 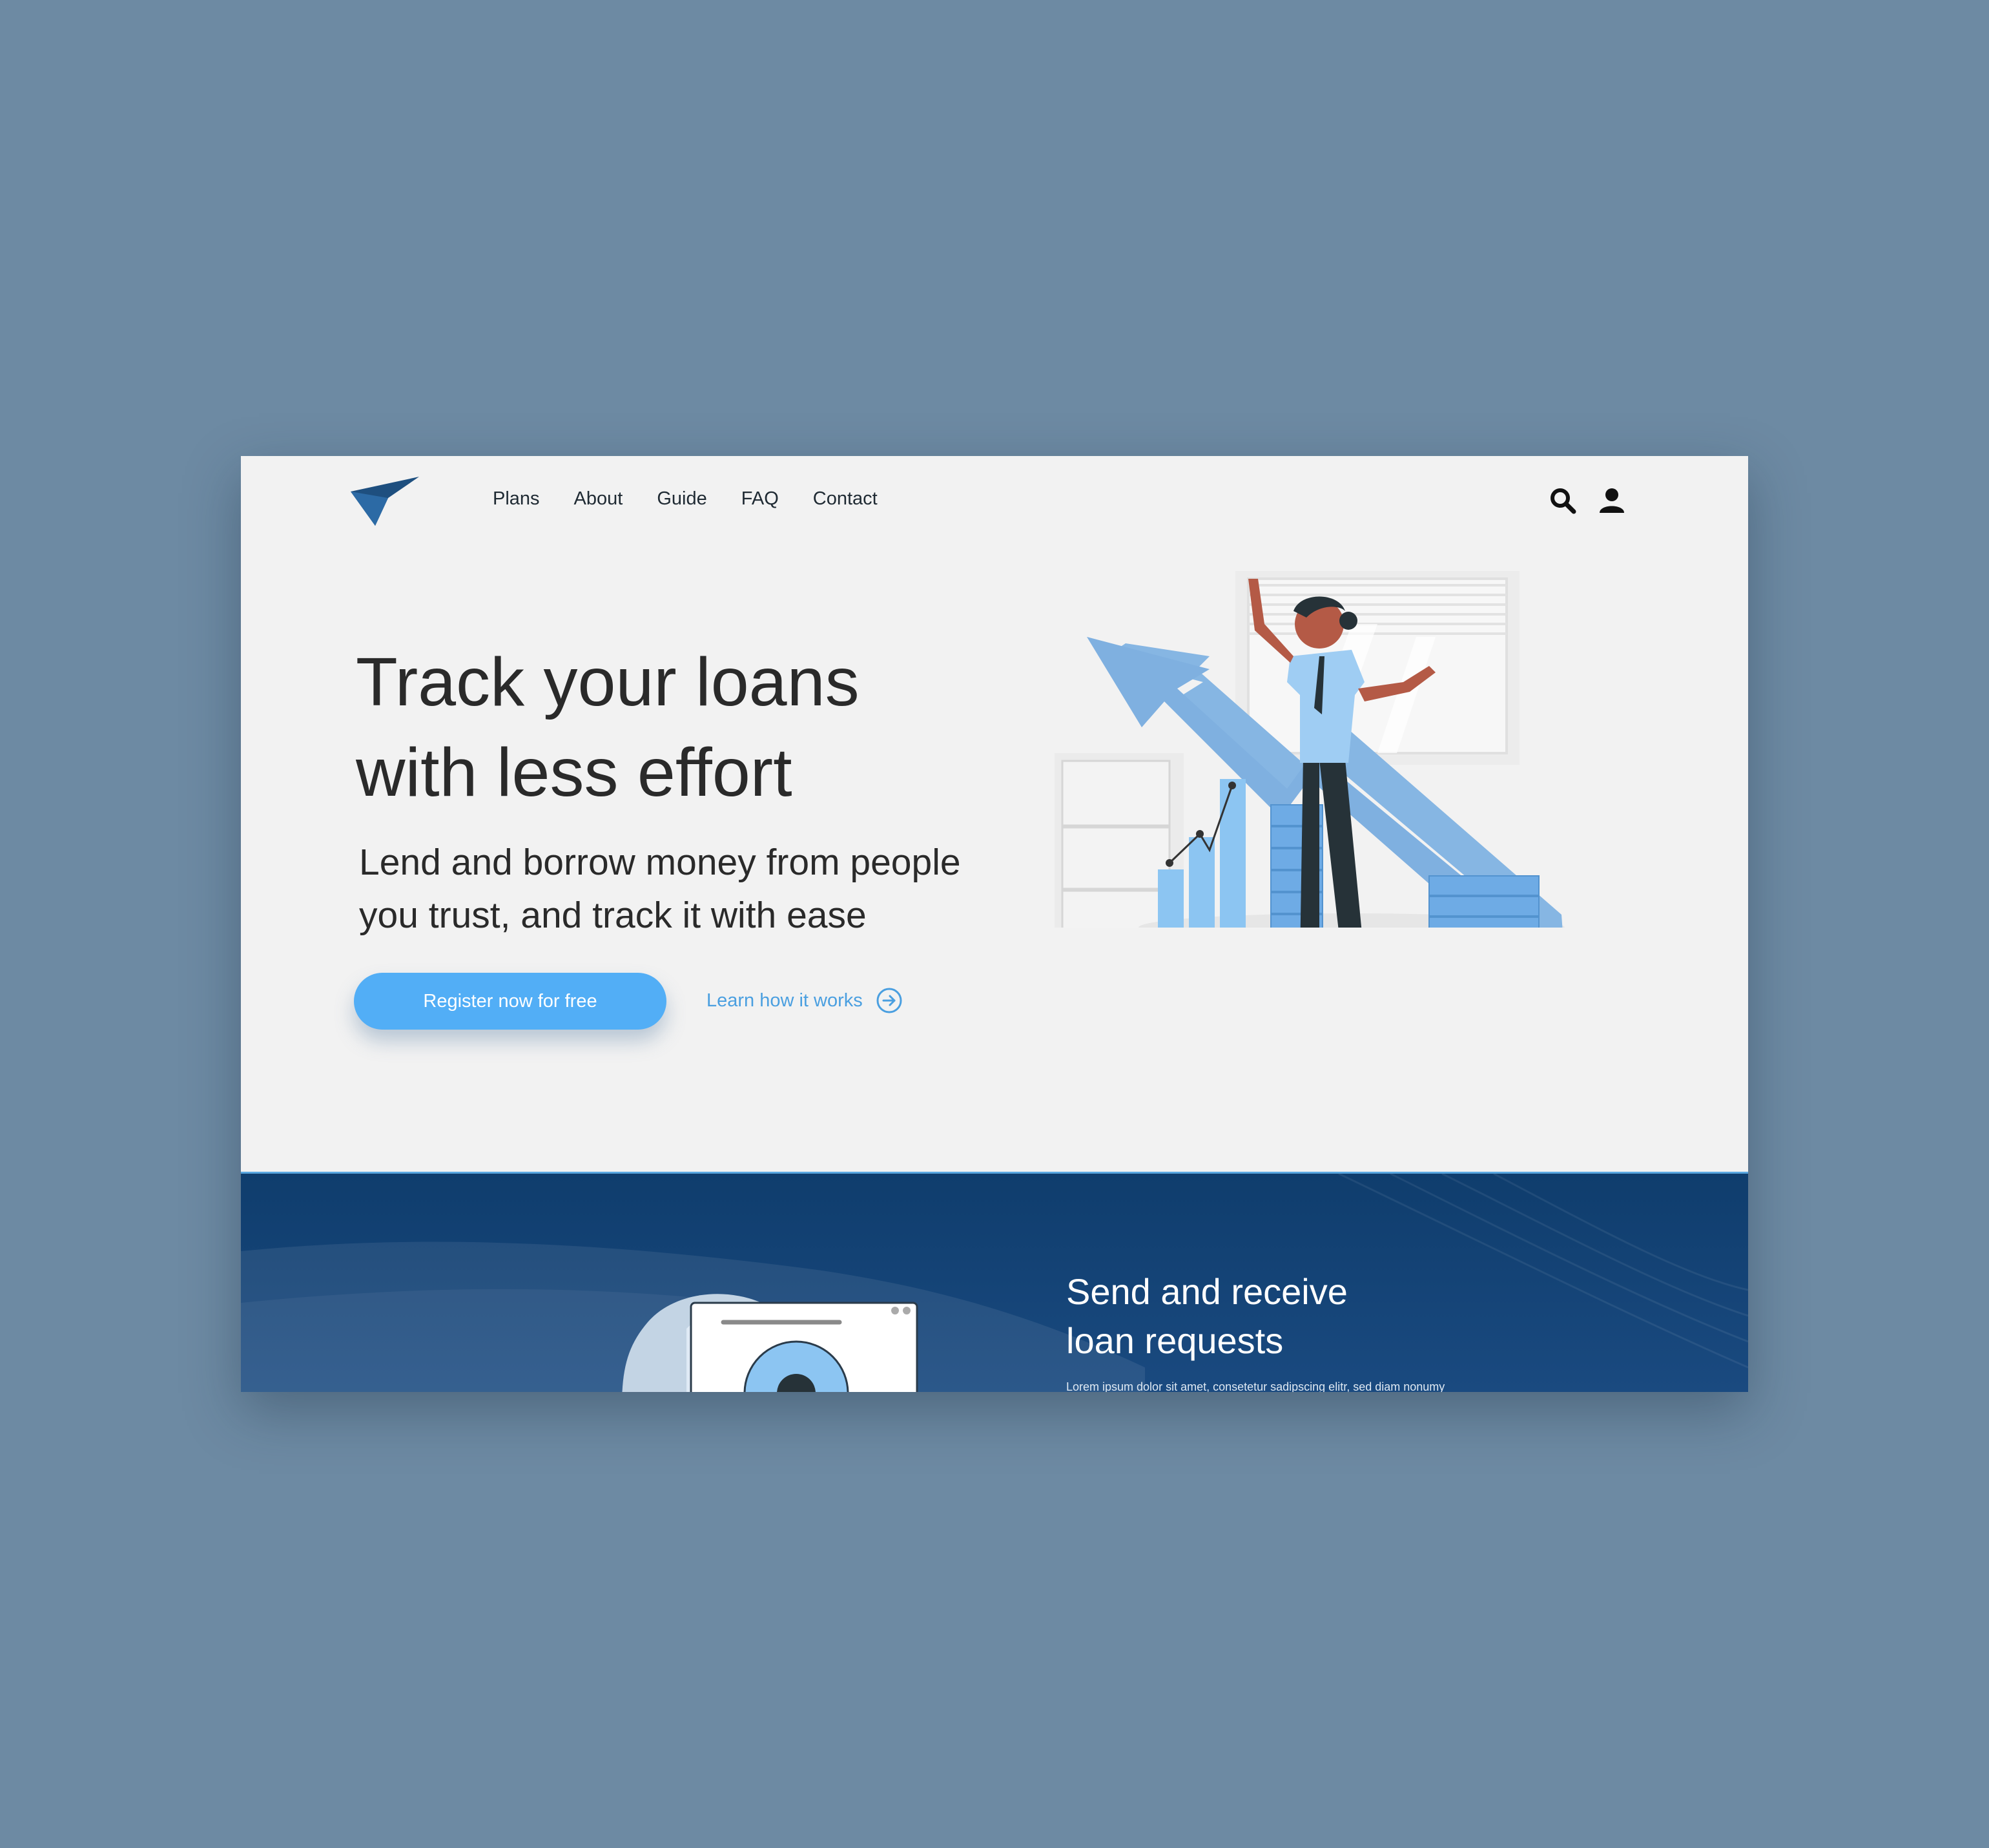 I want to click on register-button: Register now for free, so click(x=510, y=1001).